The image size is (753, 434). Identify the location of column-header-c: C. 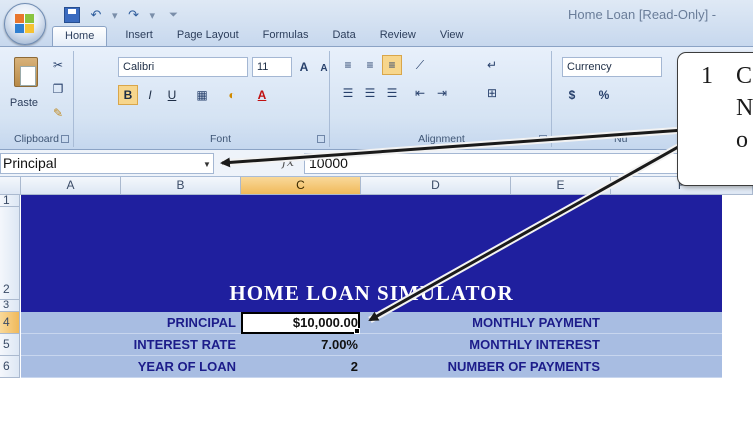
(301, 186).